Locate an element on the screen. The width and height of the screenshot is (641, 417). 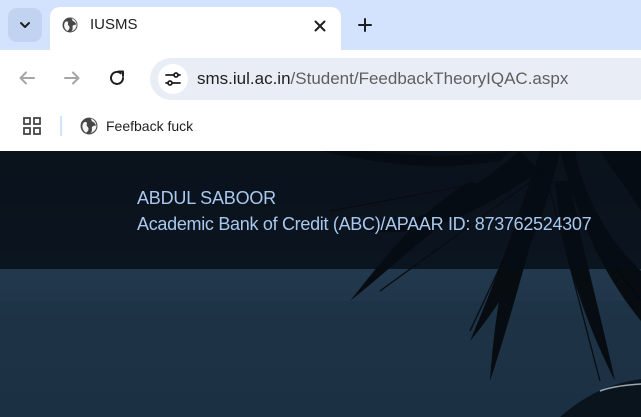
reload-button is located at coordinates (117, 78).